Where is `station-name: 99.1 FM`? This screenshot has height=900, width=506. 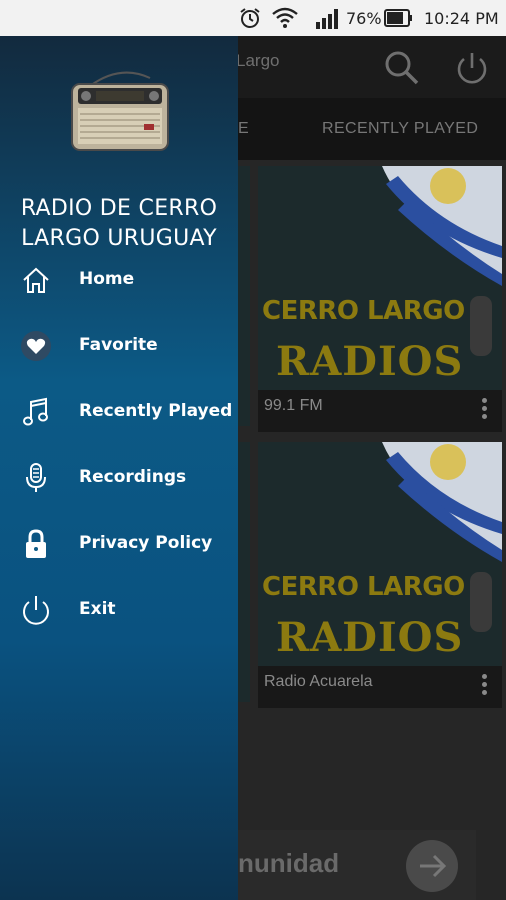 station-name: 99.1 FM is located at coordinates (293, 405).